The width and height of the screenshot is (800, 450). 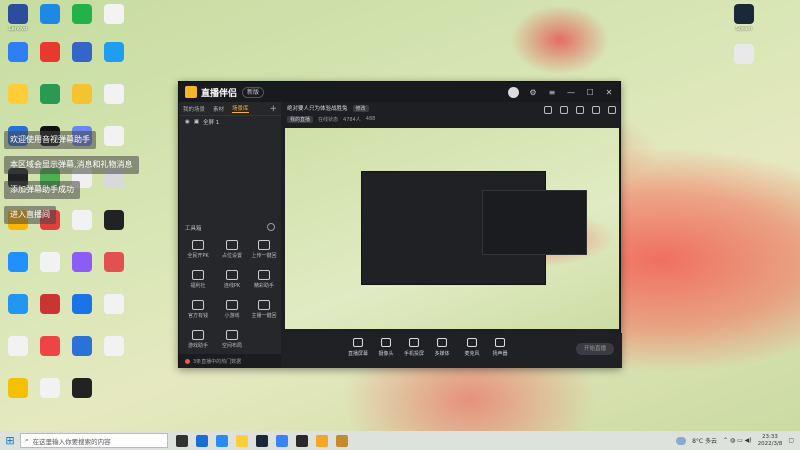 I want to click on settings-icon: ⚙, so click(x=533, y=92).